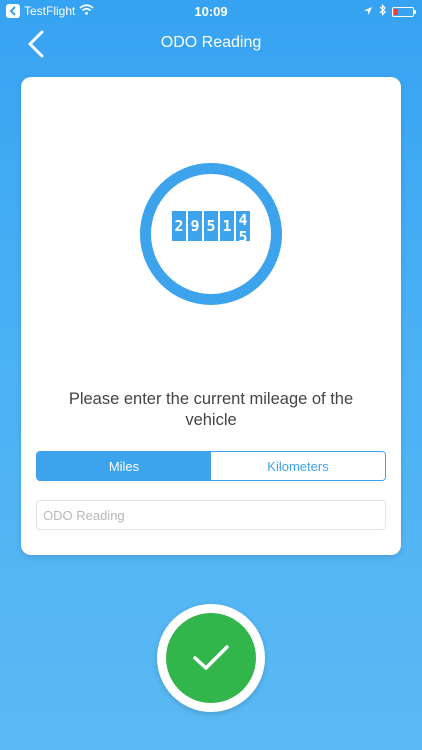 This screenshot has height=750, width=422. I want to click on nav-bar: ODO Reading, so click(211, 44).